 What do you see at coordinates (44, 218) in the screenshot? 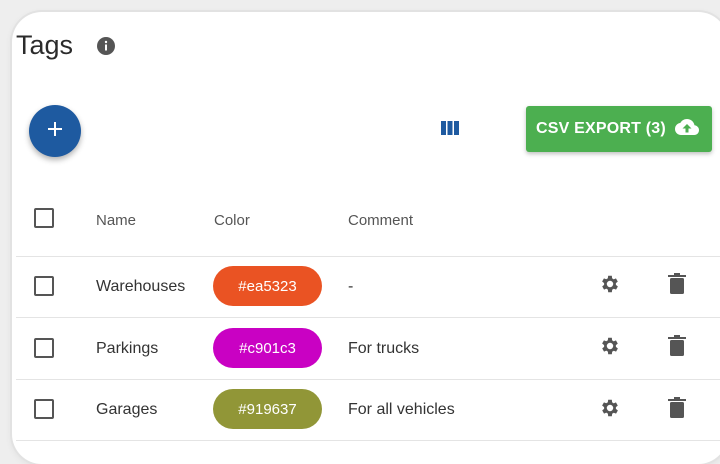
I see `select-all-checkbox` at bounding box center [44, 218].